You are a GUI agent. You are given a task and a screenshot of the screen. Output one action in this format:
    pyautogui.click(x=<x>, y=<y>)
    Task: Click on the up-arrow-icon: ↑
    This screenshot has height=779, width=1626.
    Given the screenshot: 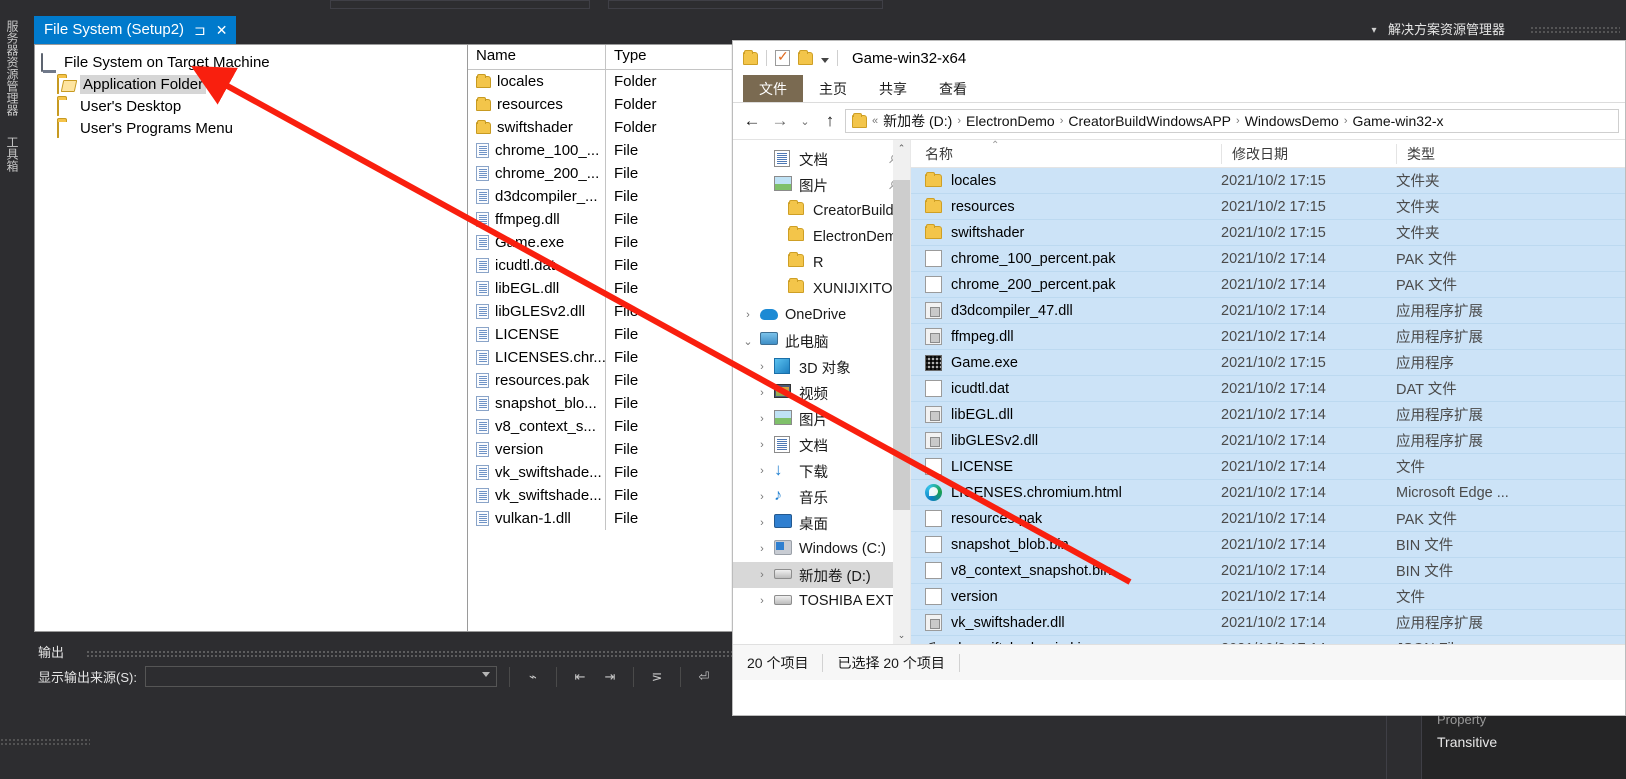 What is the action you would take?
    pyautogui.click(x=830, y=121)
    